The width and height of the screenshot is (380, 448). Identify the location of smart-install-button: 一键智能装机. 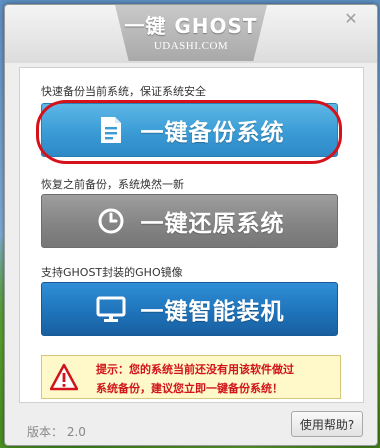
(189, 309).